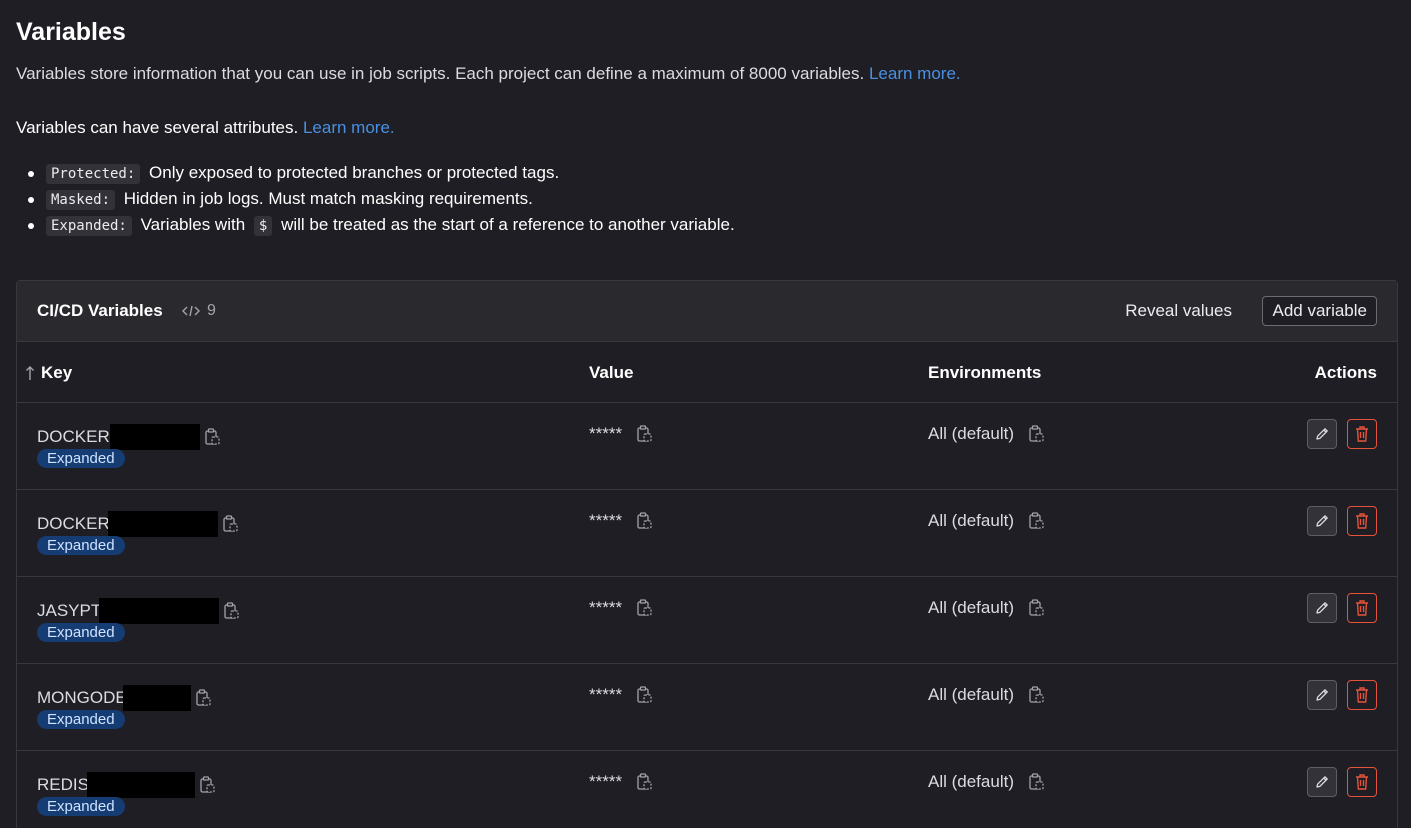 This screenshot has width=1411, height=828. What do you see at coordinates (1319, 311) in the screenshot?
I see `add-variable-button: Add variable` at bounding box center [1319, 311].